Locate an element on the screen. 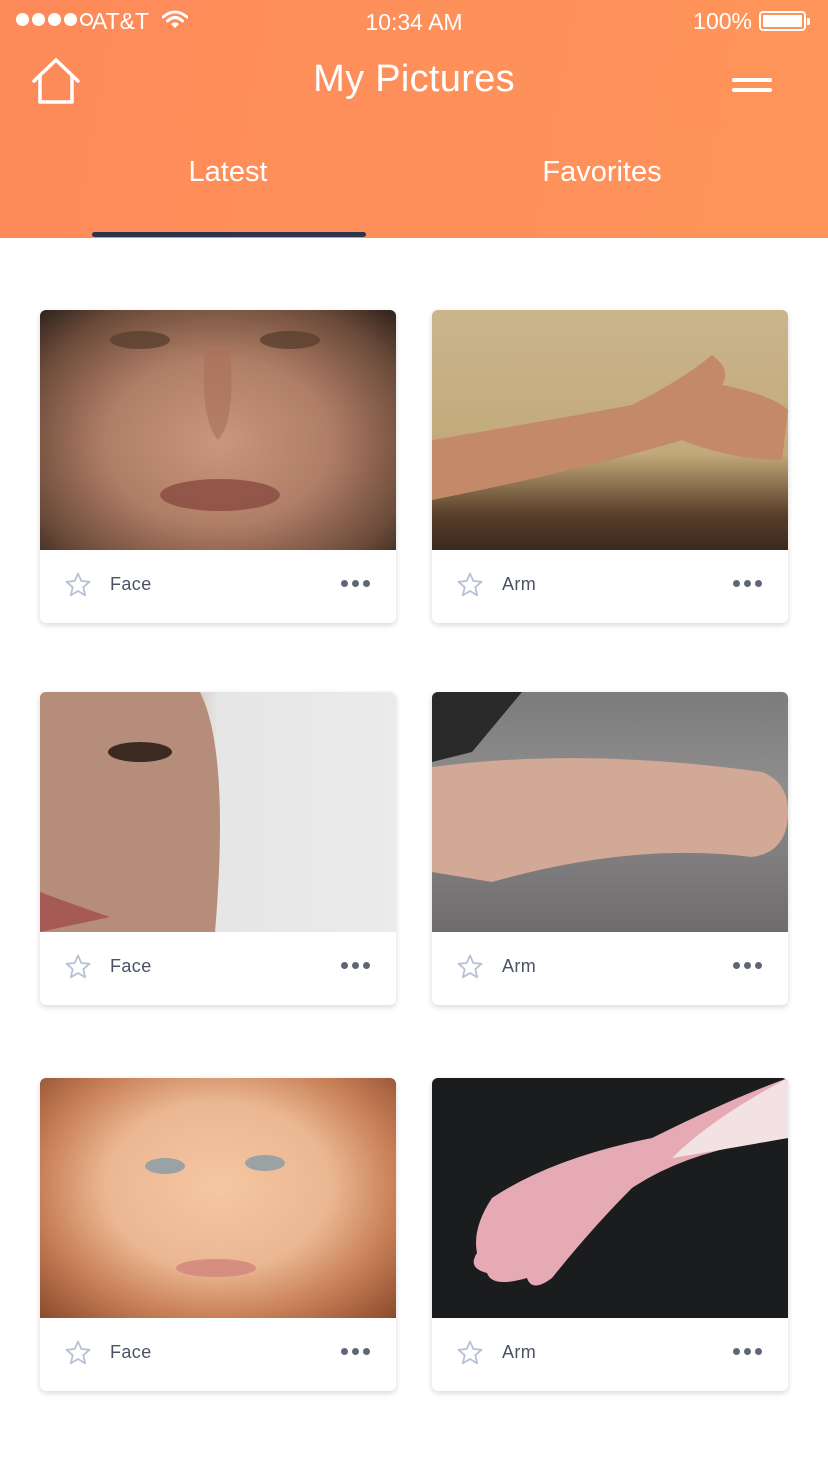  tab-favorites: Favorites is located at coordinates (602, 172).